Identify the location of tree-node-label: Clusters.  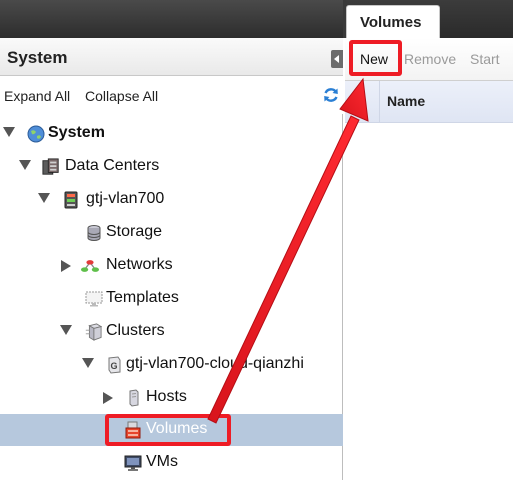
(135, 330).